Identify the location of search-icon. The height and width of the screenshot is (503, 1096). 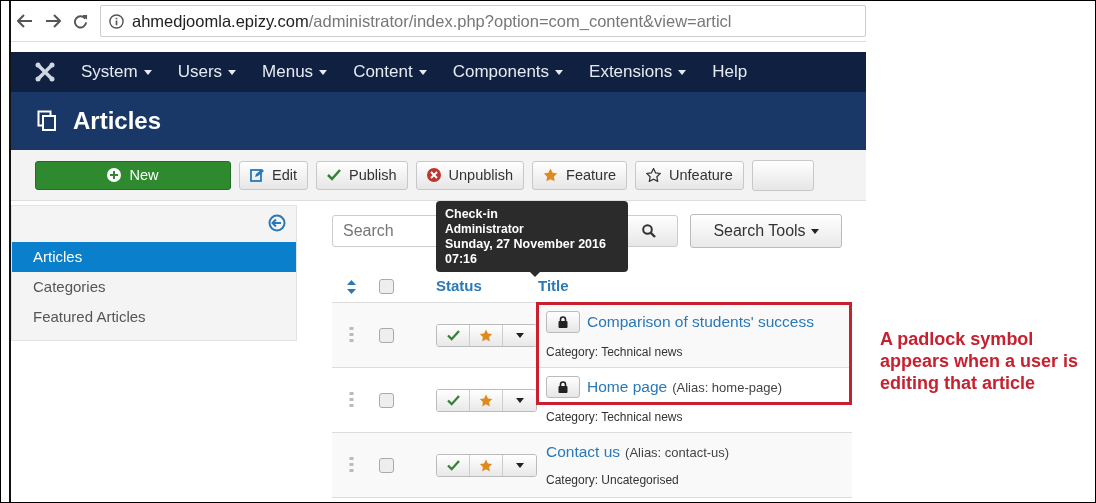
(649, 231).